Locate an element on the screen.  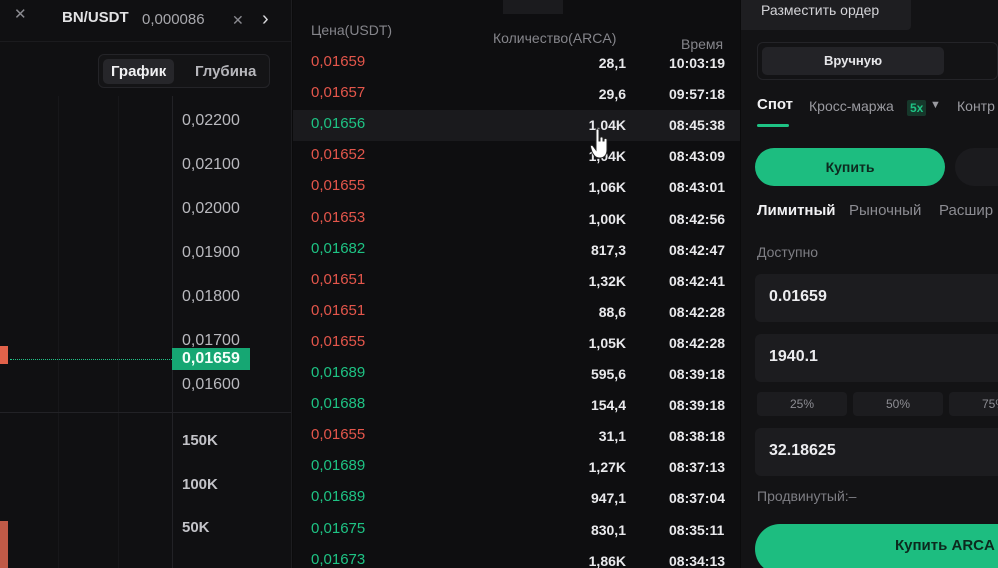
chart-tab-bar: ✕ BN/USDT 0,000086 ✕ › is located at coordinates (145, 21).